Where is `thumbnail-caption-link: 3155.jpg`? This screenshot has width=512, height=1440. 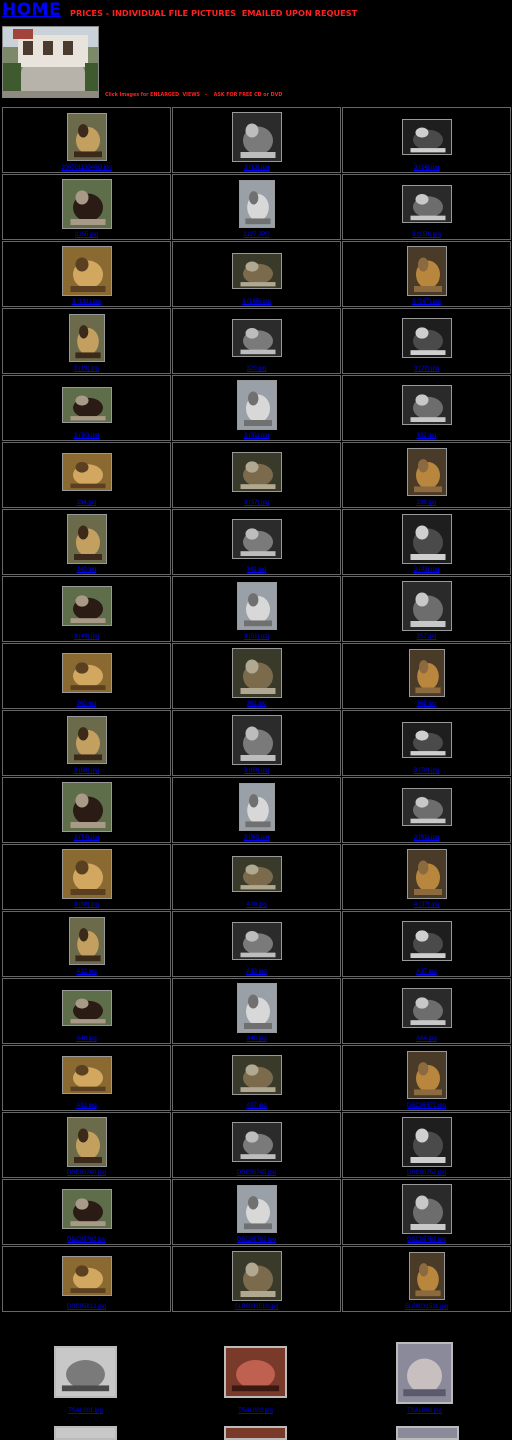 thumbnail-caption-link: 3155.jpg is located at coordinates (86, 235).